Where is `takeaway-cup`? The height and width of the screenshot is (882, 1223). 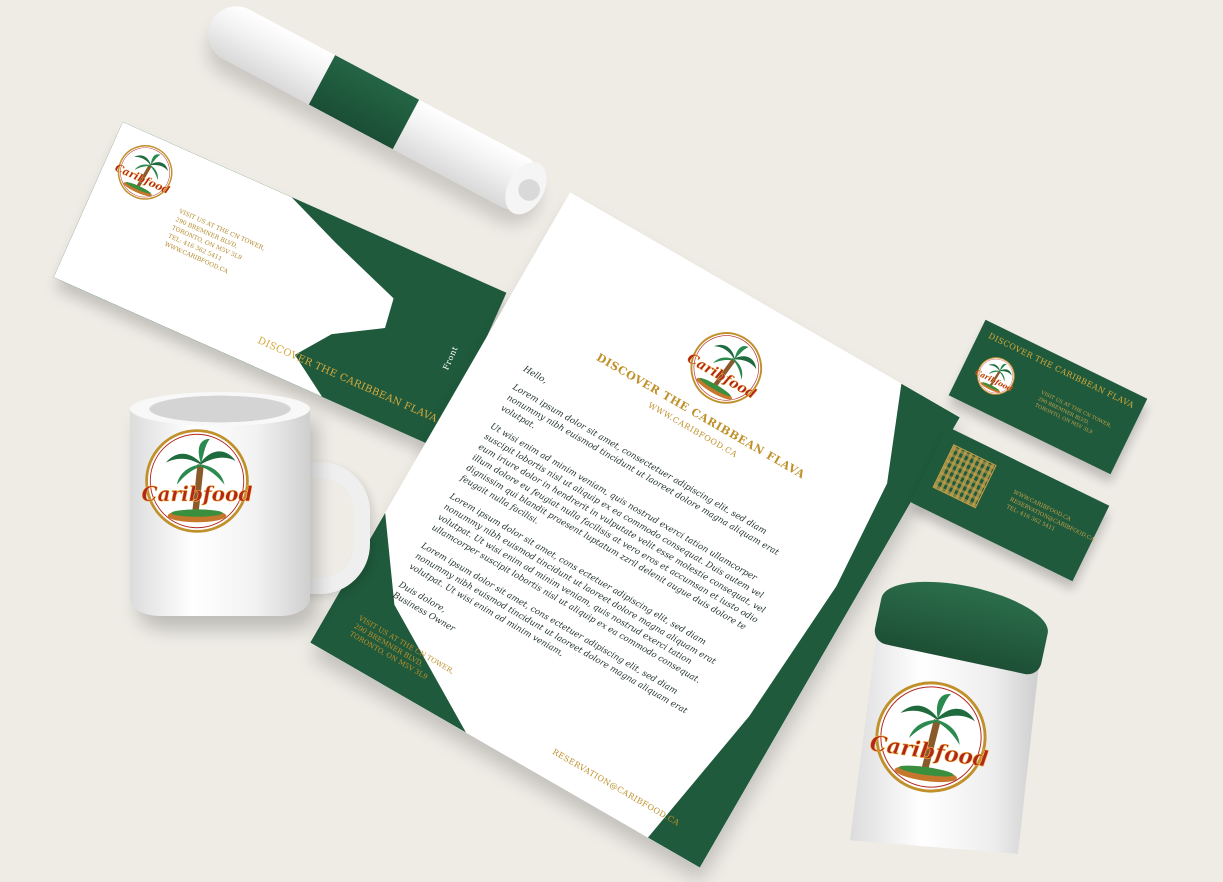
takeaway-cup is located at coordinates (945, 715).